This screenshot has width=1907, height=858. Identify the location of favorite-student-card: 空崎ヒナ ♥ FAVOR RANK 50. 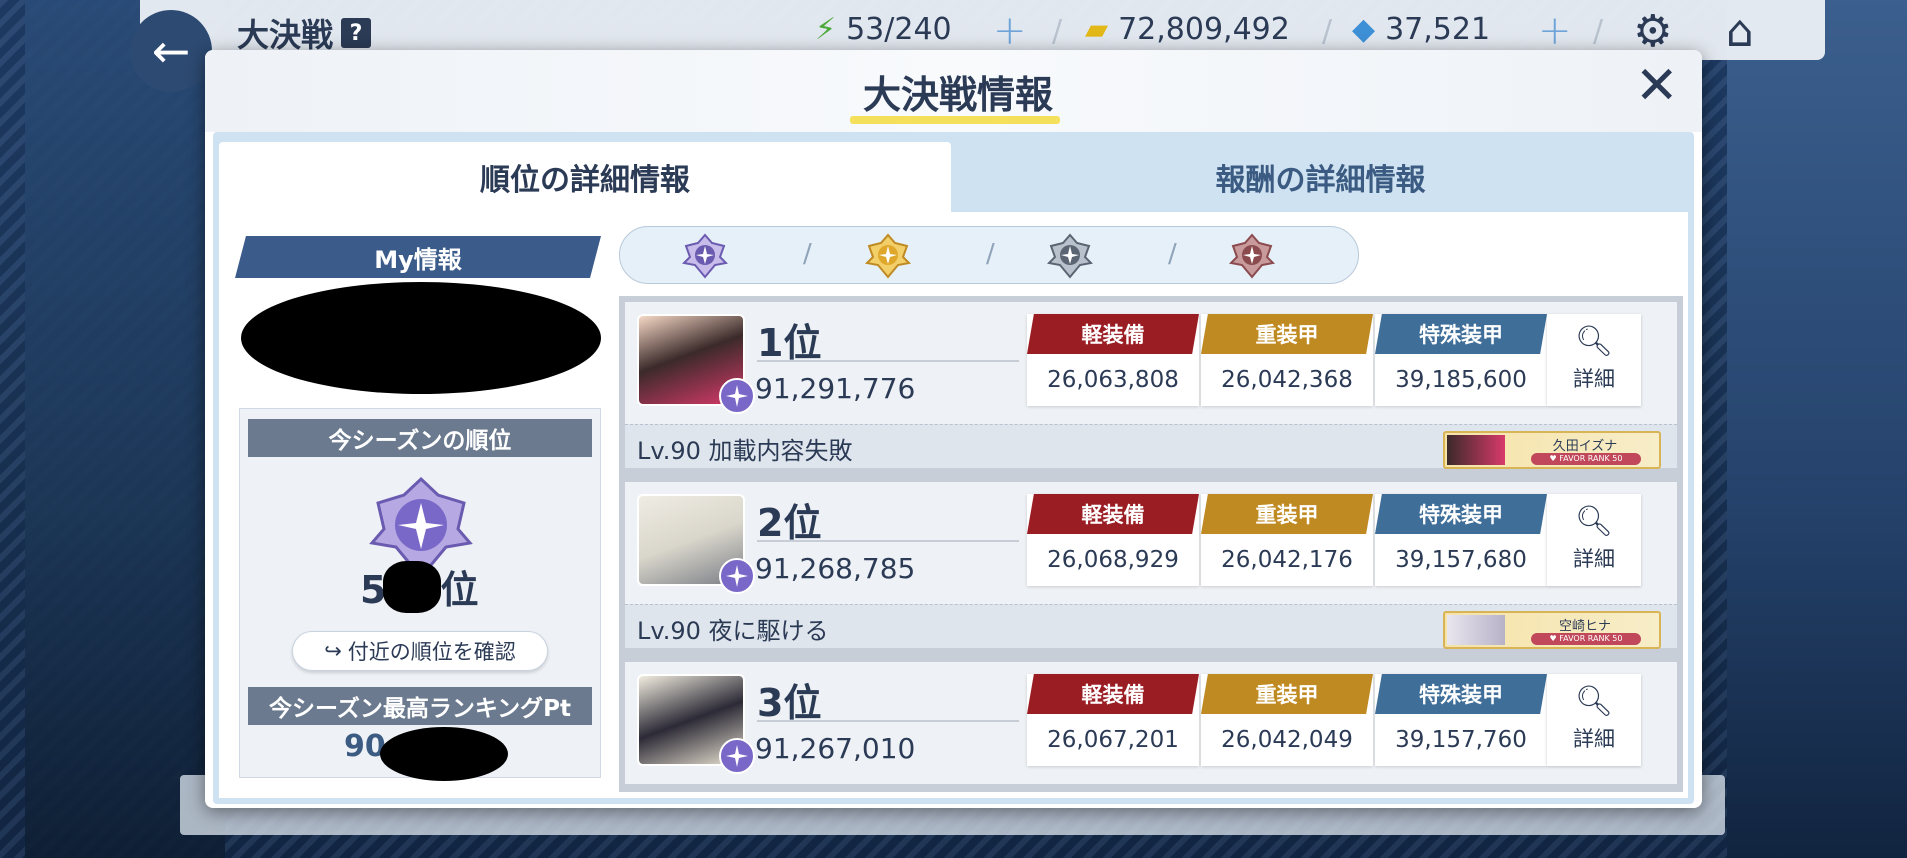
(1552, 630).